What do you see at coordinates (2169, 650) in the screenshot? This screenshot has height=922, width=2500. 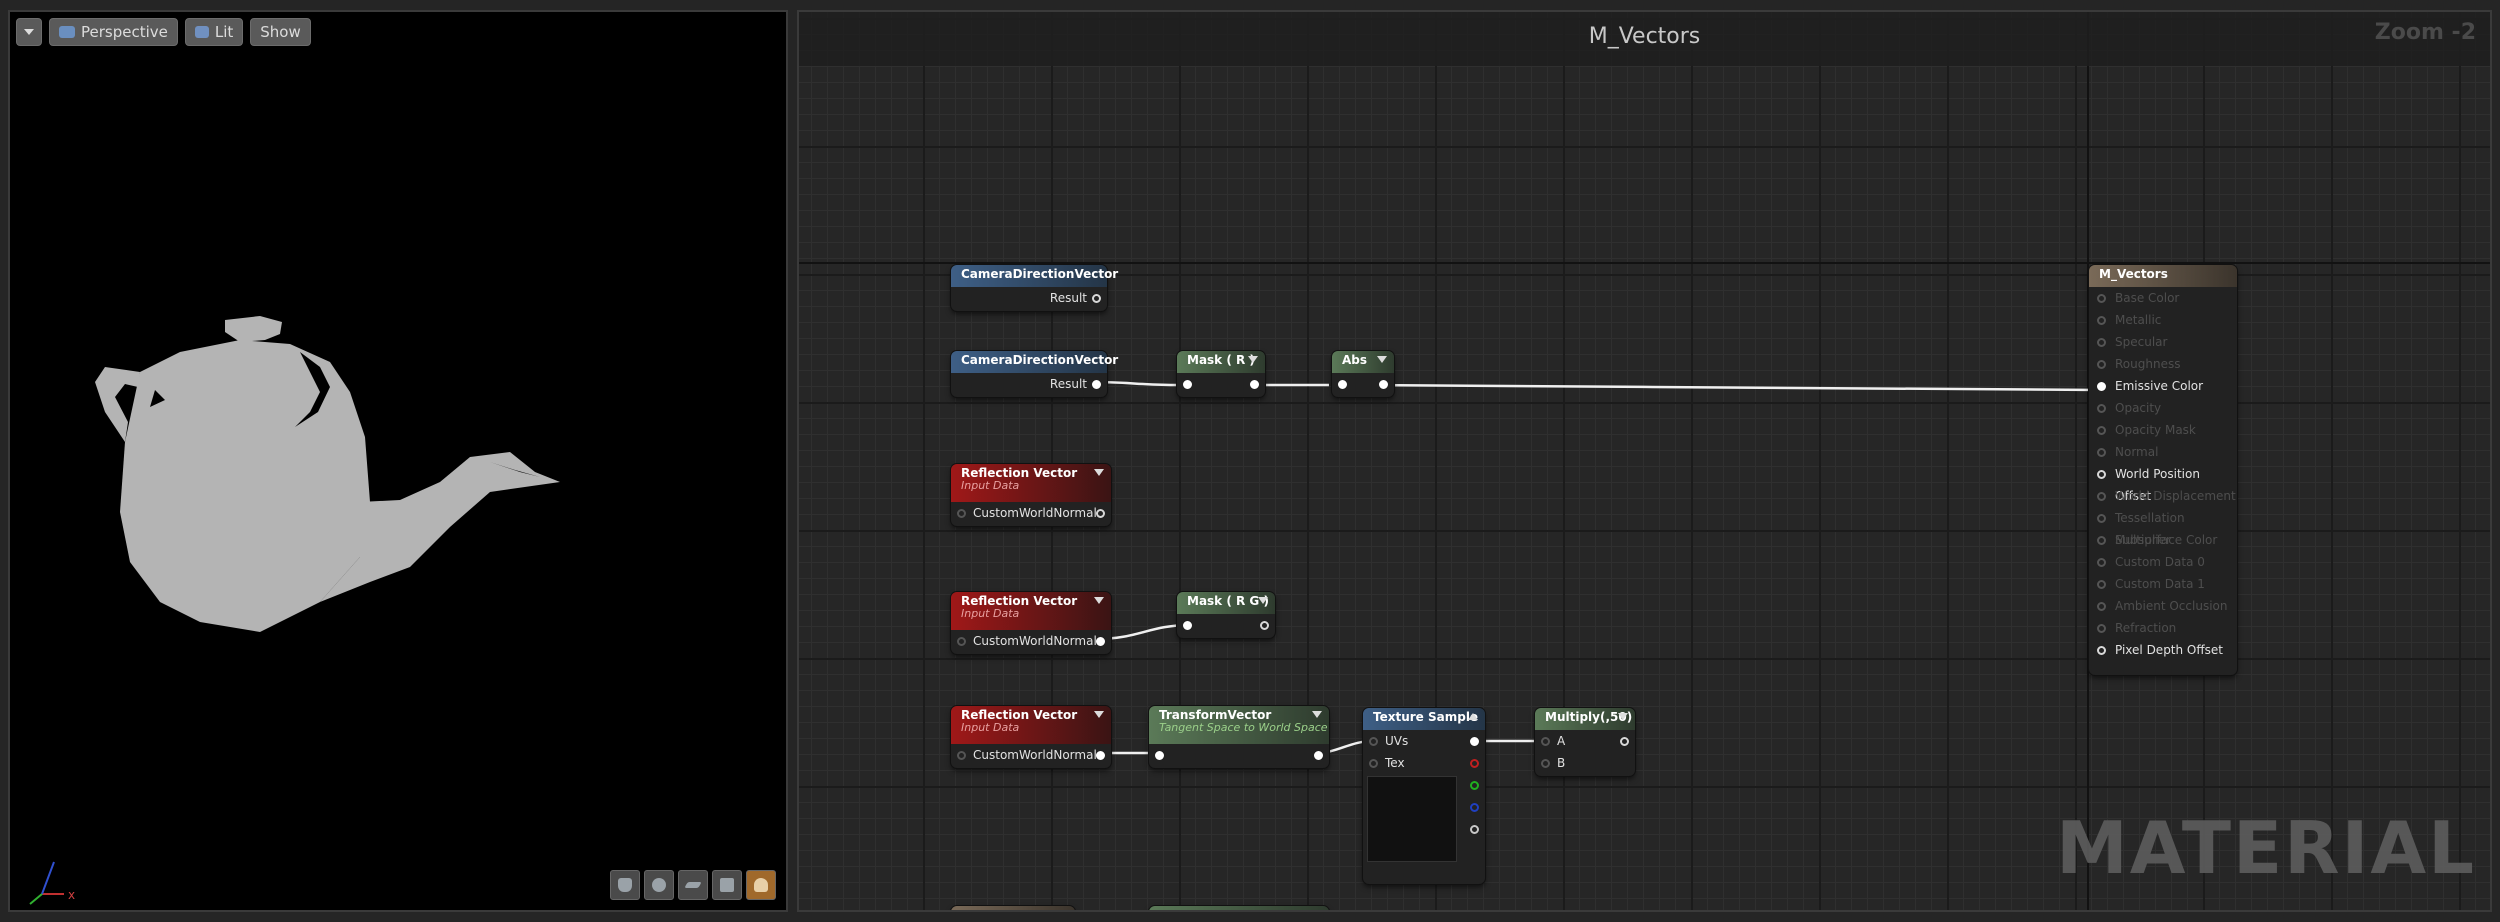 I see `material-input-label: Pixel Depth Offset` at bounding box center [2169, 650].